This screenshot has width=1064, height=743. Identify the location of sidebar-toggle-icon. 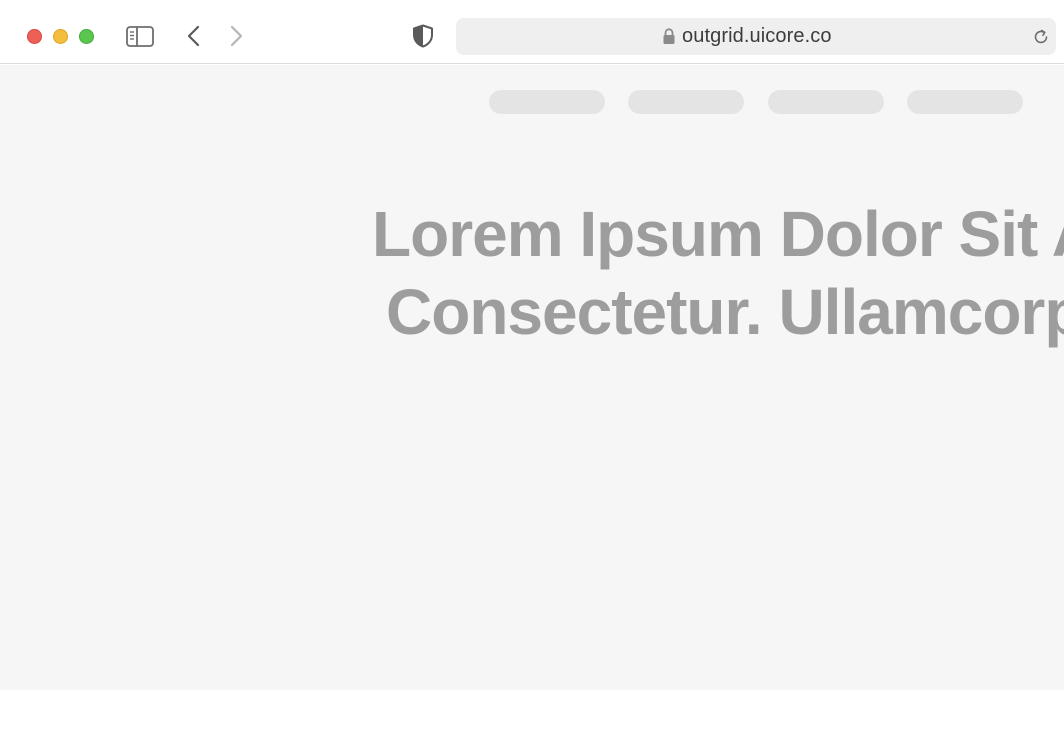
(140, 36).